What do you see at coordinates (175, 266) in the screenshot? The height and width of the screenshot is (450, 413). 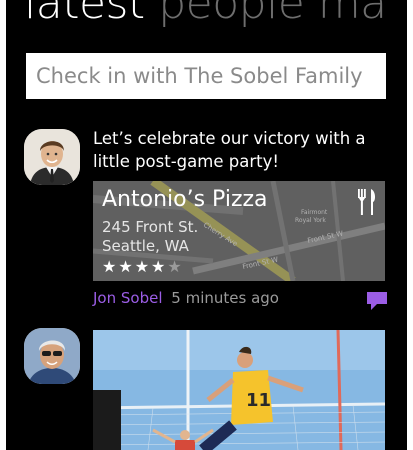 I see `star-empty-icon: ★` at bounding box center [175, 266].